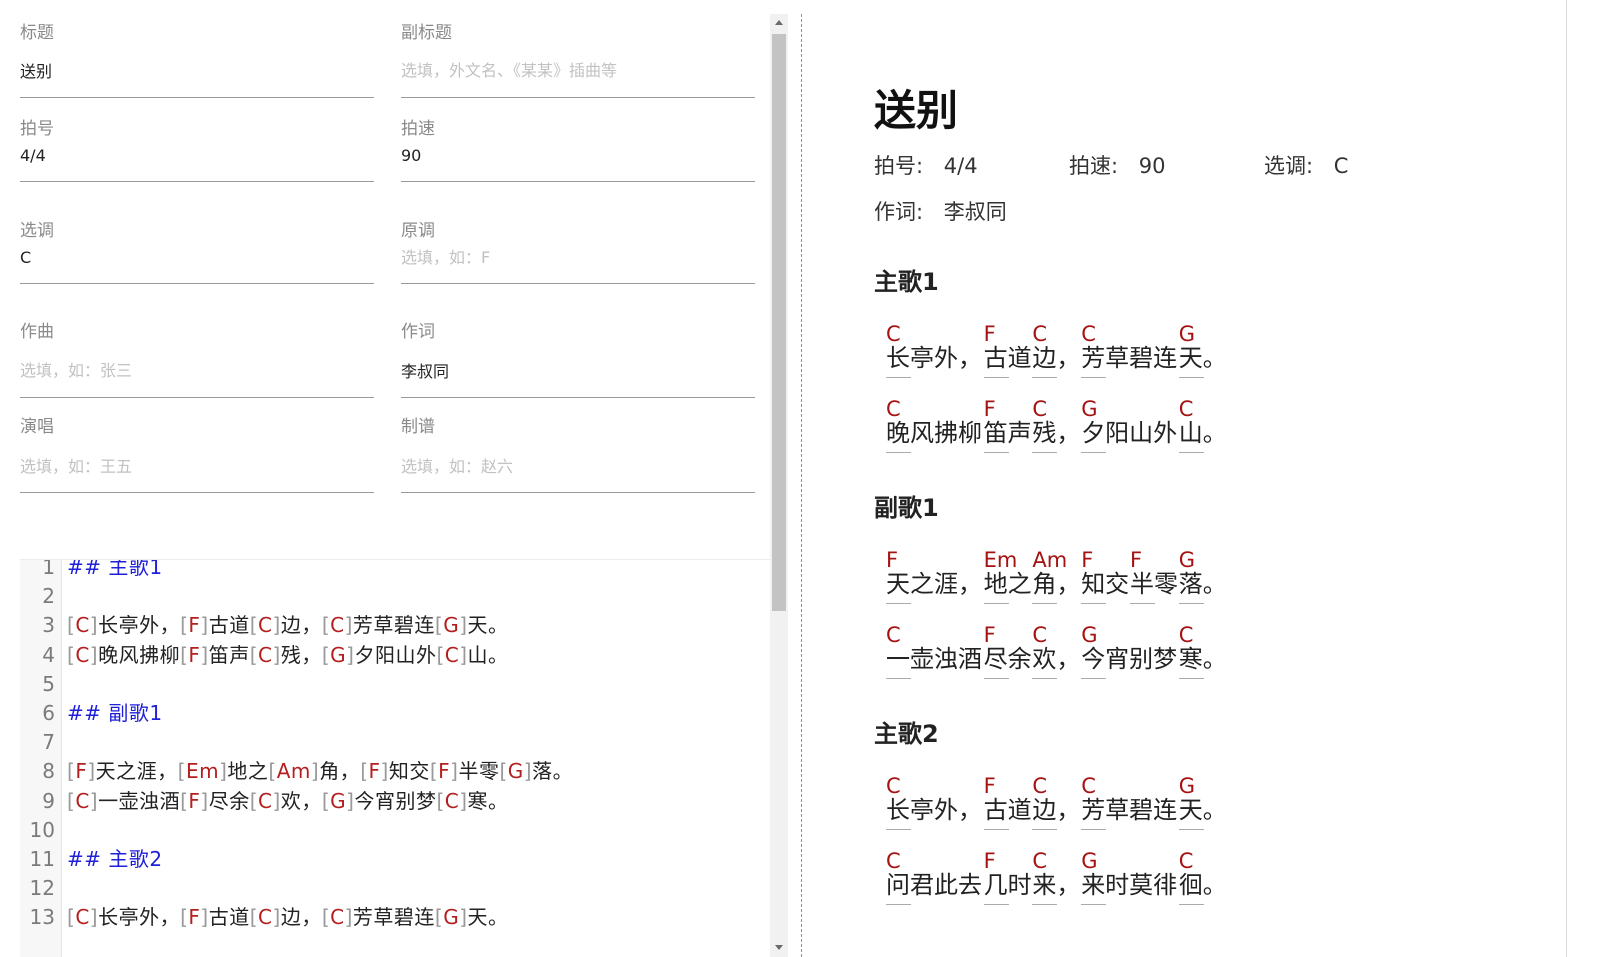 This screenshot has width=1607, height=957. What do you see at coordinates (396, 742) in the screenshot?
I see `editor-line: 7` at bounding box center [396, 742].